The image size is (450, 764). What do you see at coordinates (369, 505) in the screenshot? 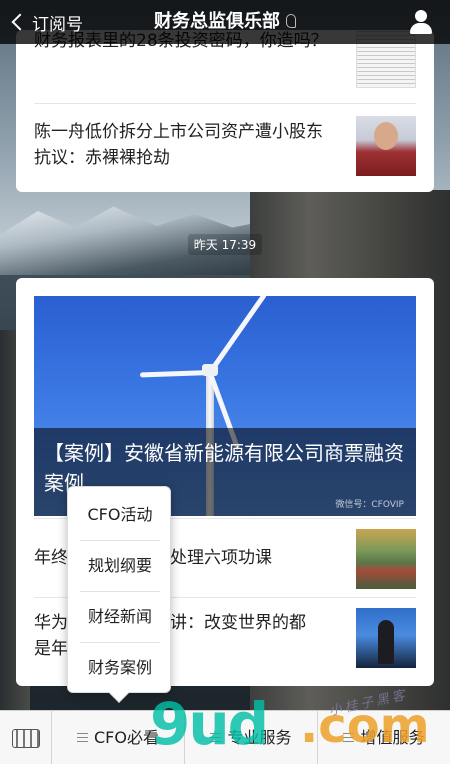
I see `hero-watermark: 微信号：CFOVIP` at bounding box center [369, 505].